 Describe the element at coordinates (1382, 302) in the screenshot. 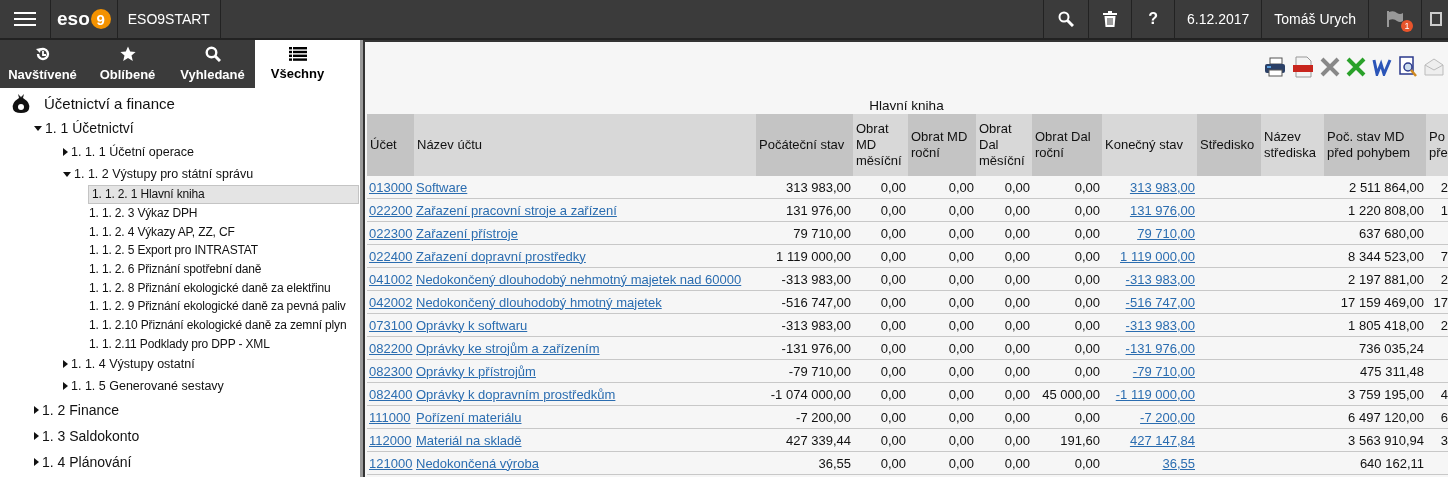

I see `table-cell: 17 159 469,00` at that location.